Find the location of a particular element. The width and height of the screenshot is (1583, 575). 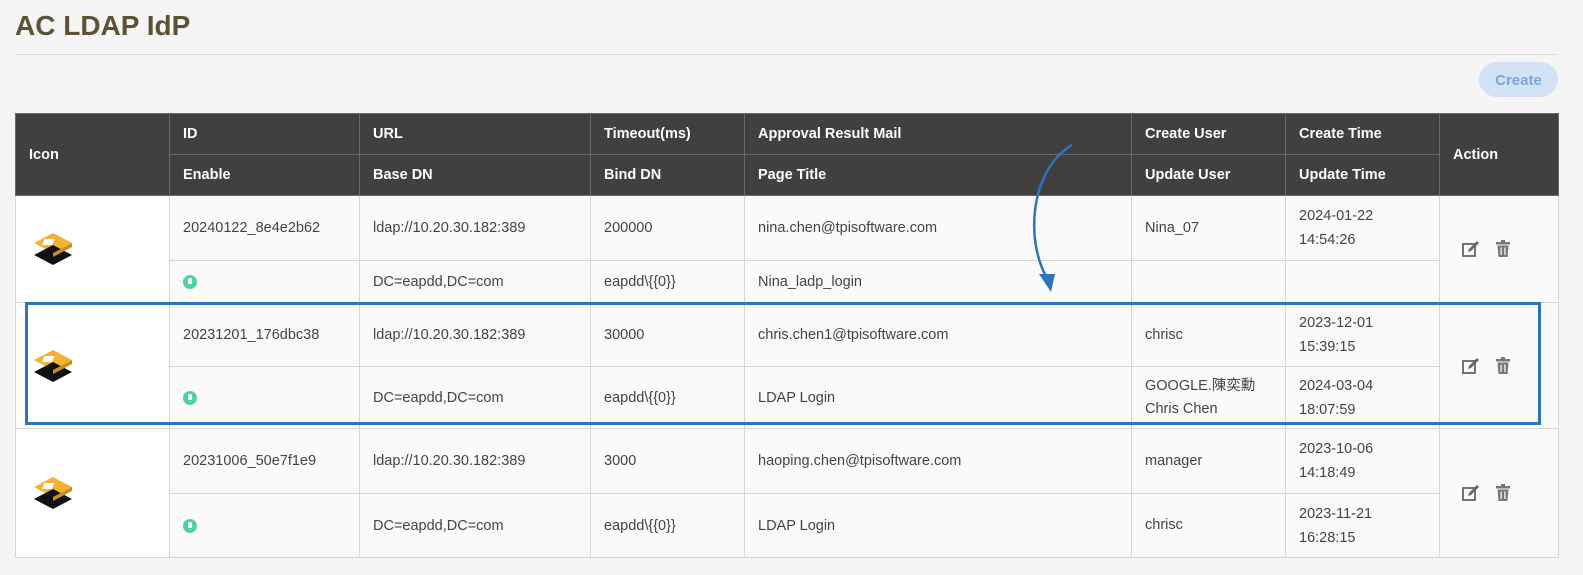

cell-timeout: 200000 is located at coordinates (667, 228).